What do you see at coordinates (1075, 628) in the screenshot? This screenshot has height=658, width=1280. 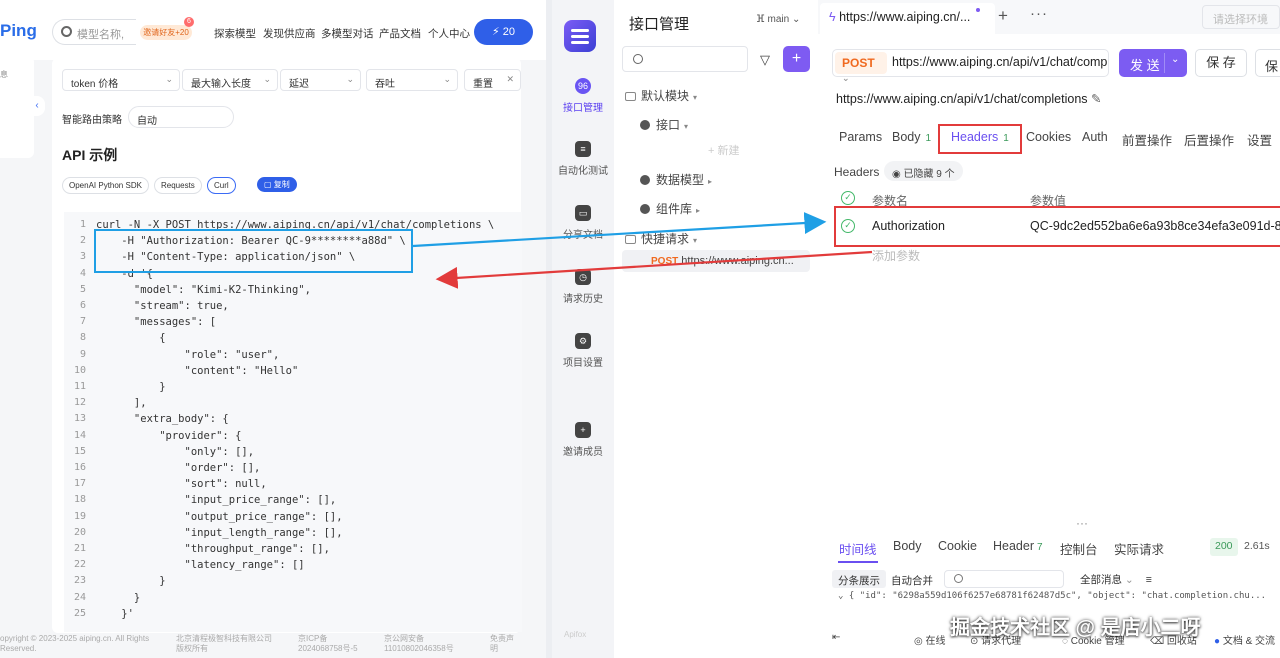 I see `watermark: 掘金技术社区 @ 是店小二呀` at bounding box center [1075, 628].